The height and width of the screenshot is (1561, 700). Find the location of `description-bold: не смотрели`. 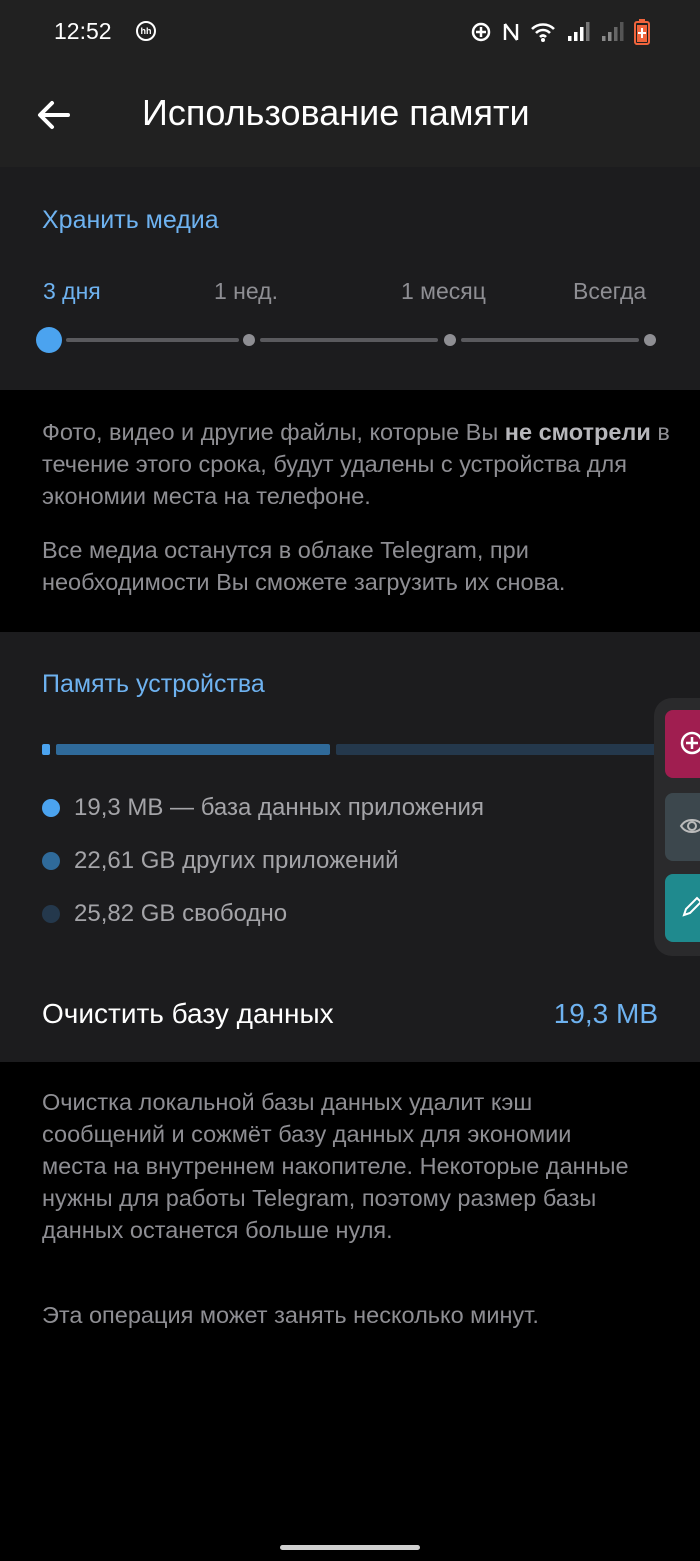

description-bold: не смотрели is located at coordinates (577, 432).